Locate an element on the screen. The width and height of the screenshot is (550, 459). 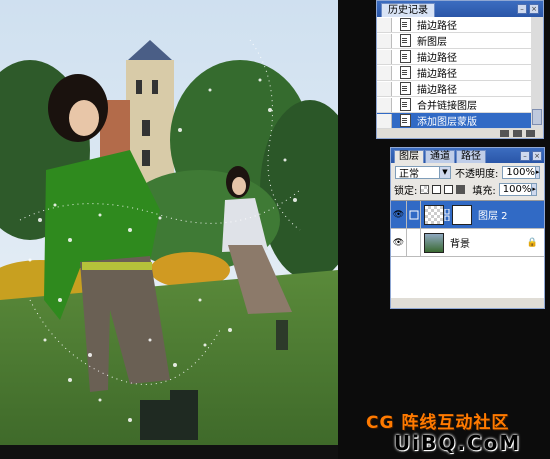
blend-opacity-row: 正常 ▼ 不透明度: 100% ▸ is located at coordinates (467, 172).